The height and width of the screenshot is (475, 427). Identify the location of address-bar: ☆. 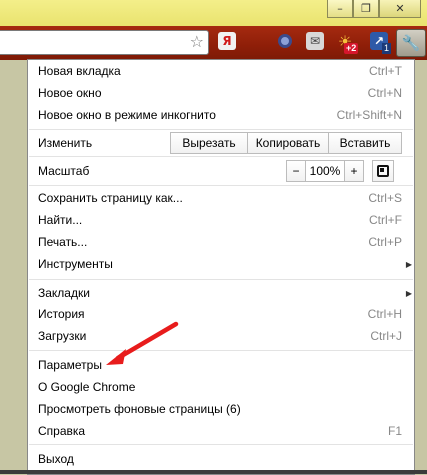
(104, 42).